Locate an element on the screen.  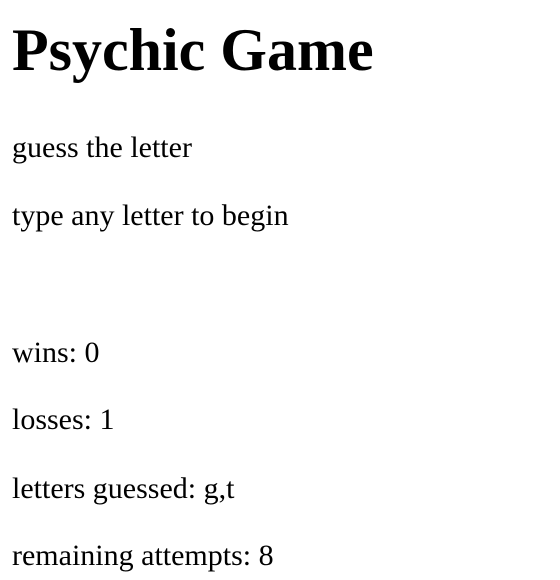
page-title: Psychic Game is located at coordinates (193, 50).